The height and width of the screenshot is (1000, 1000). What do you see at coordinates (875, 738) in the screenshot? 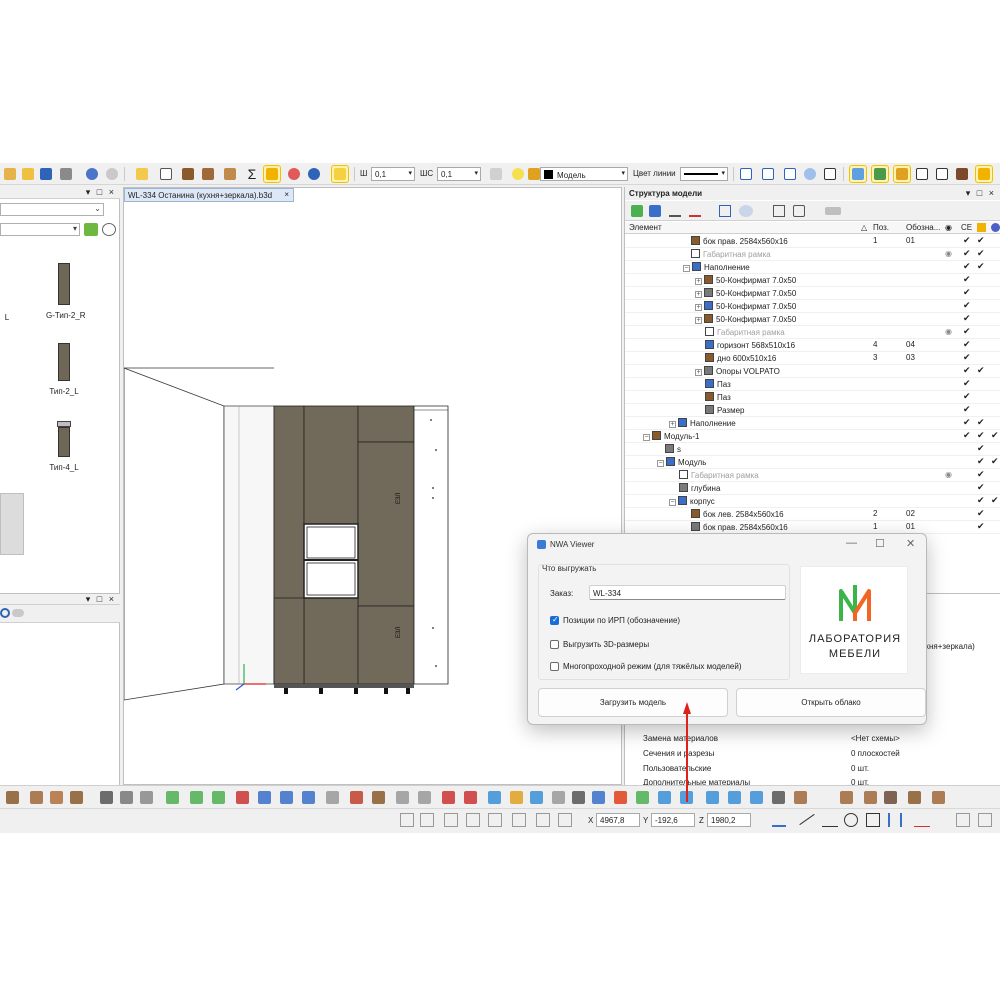
I see `property-value: <Нет схемы>` at bounding box center [875, 738].